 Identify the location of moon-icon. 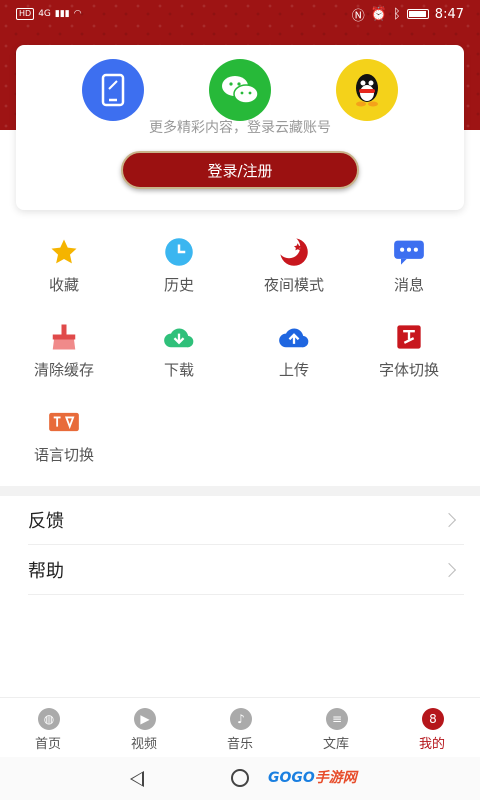
(294, 252).